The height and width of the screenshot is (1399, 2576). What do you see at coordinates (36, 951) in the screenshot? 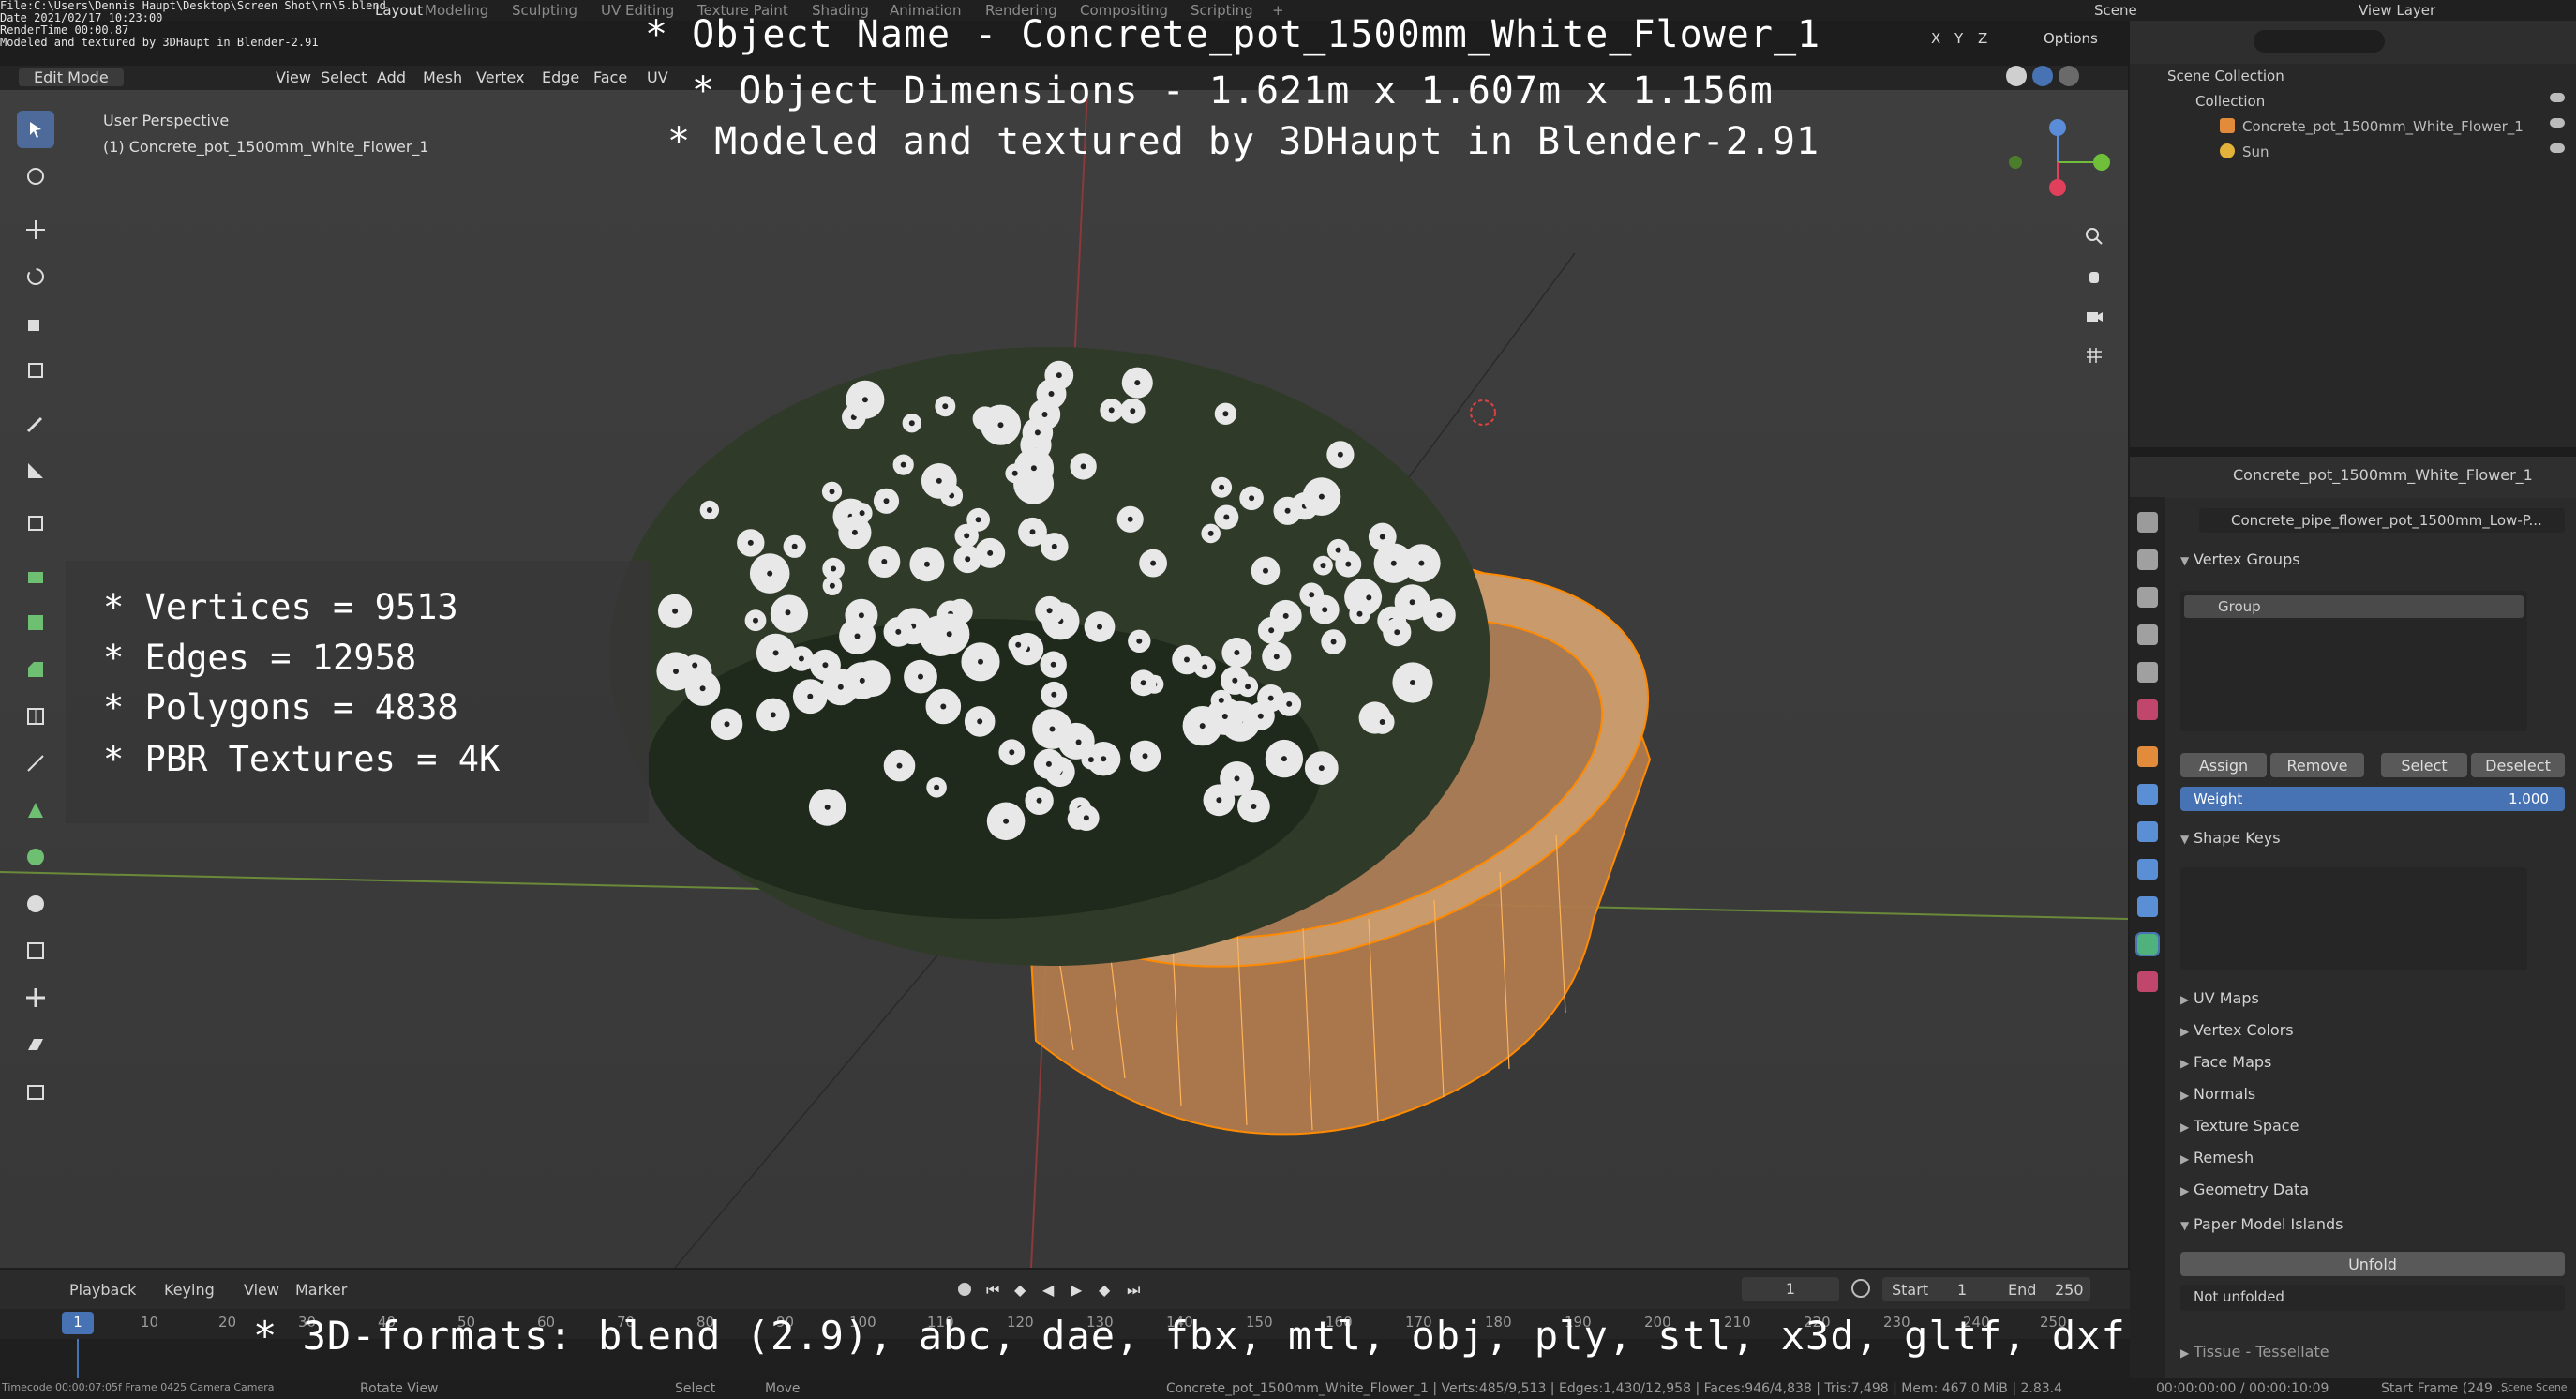
I see `edge-slide-tool-icon` at bounding box center [36, 951].